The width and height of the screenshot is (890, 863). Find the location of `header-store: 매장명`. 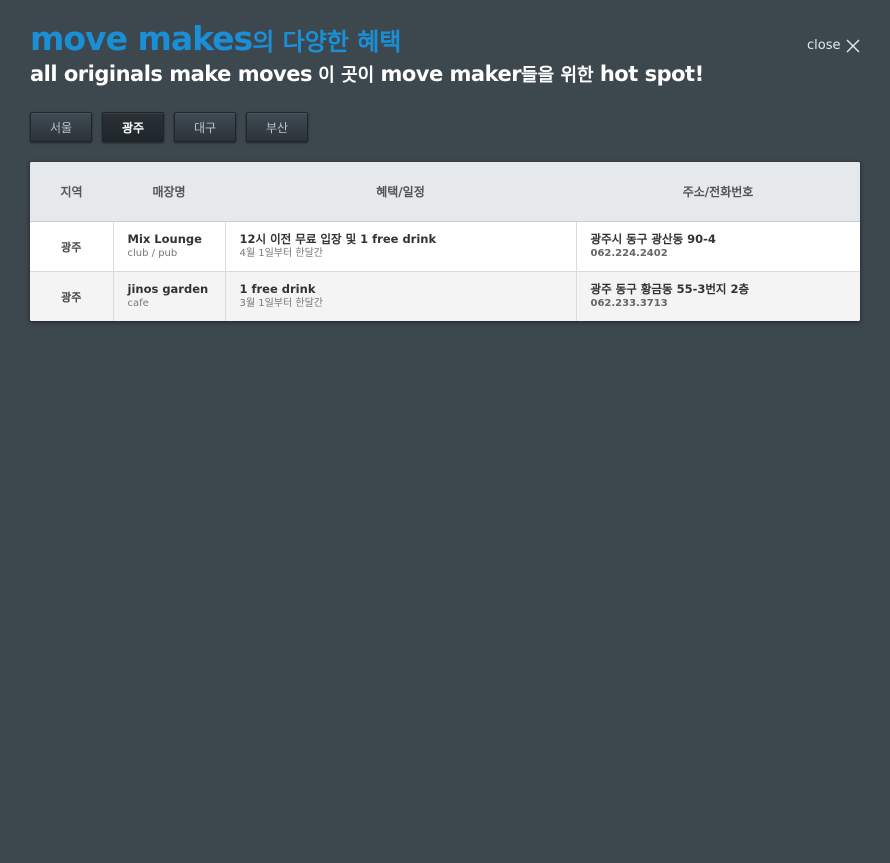

header-store: 매장명 is located at coordinates (169, 192).